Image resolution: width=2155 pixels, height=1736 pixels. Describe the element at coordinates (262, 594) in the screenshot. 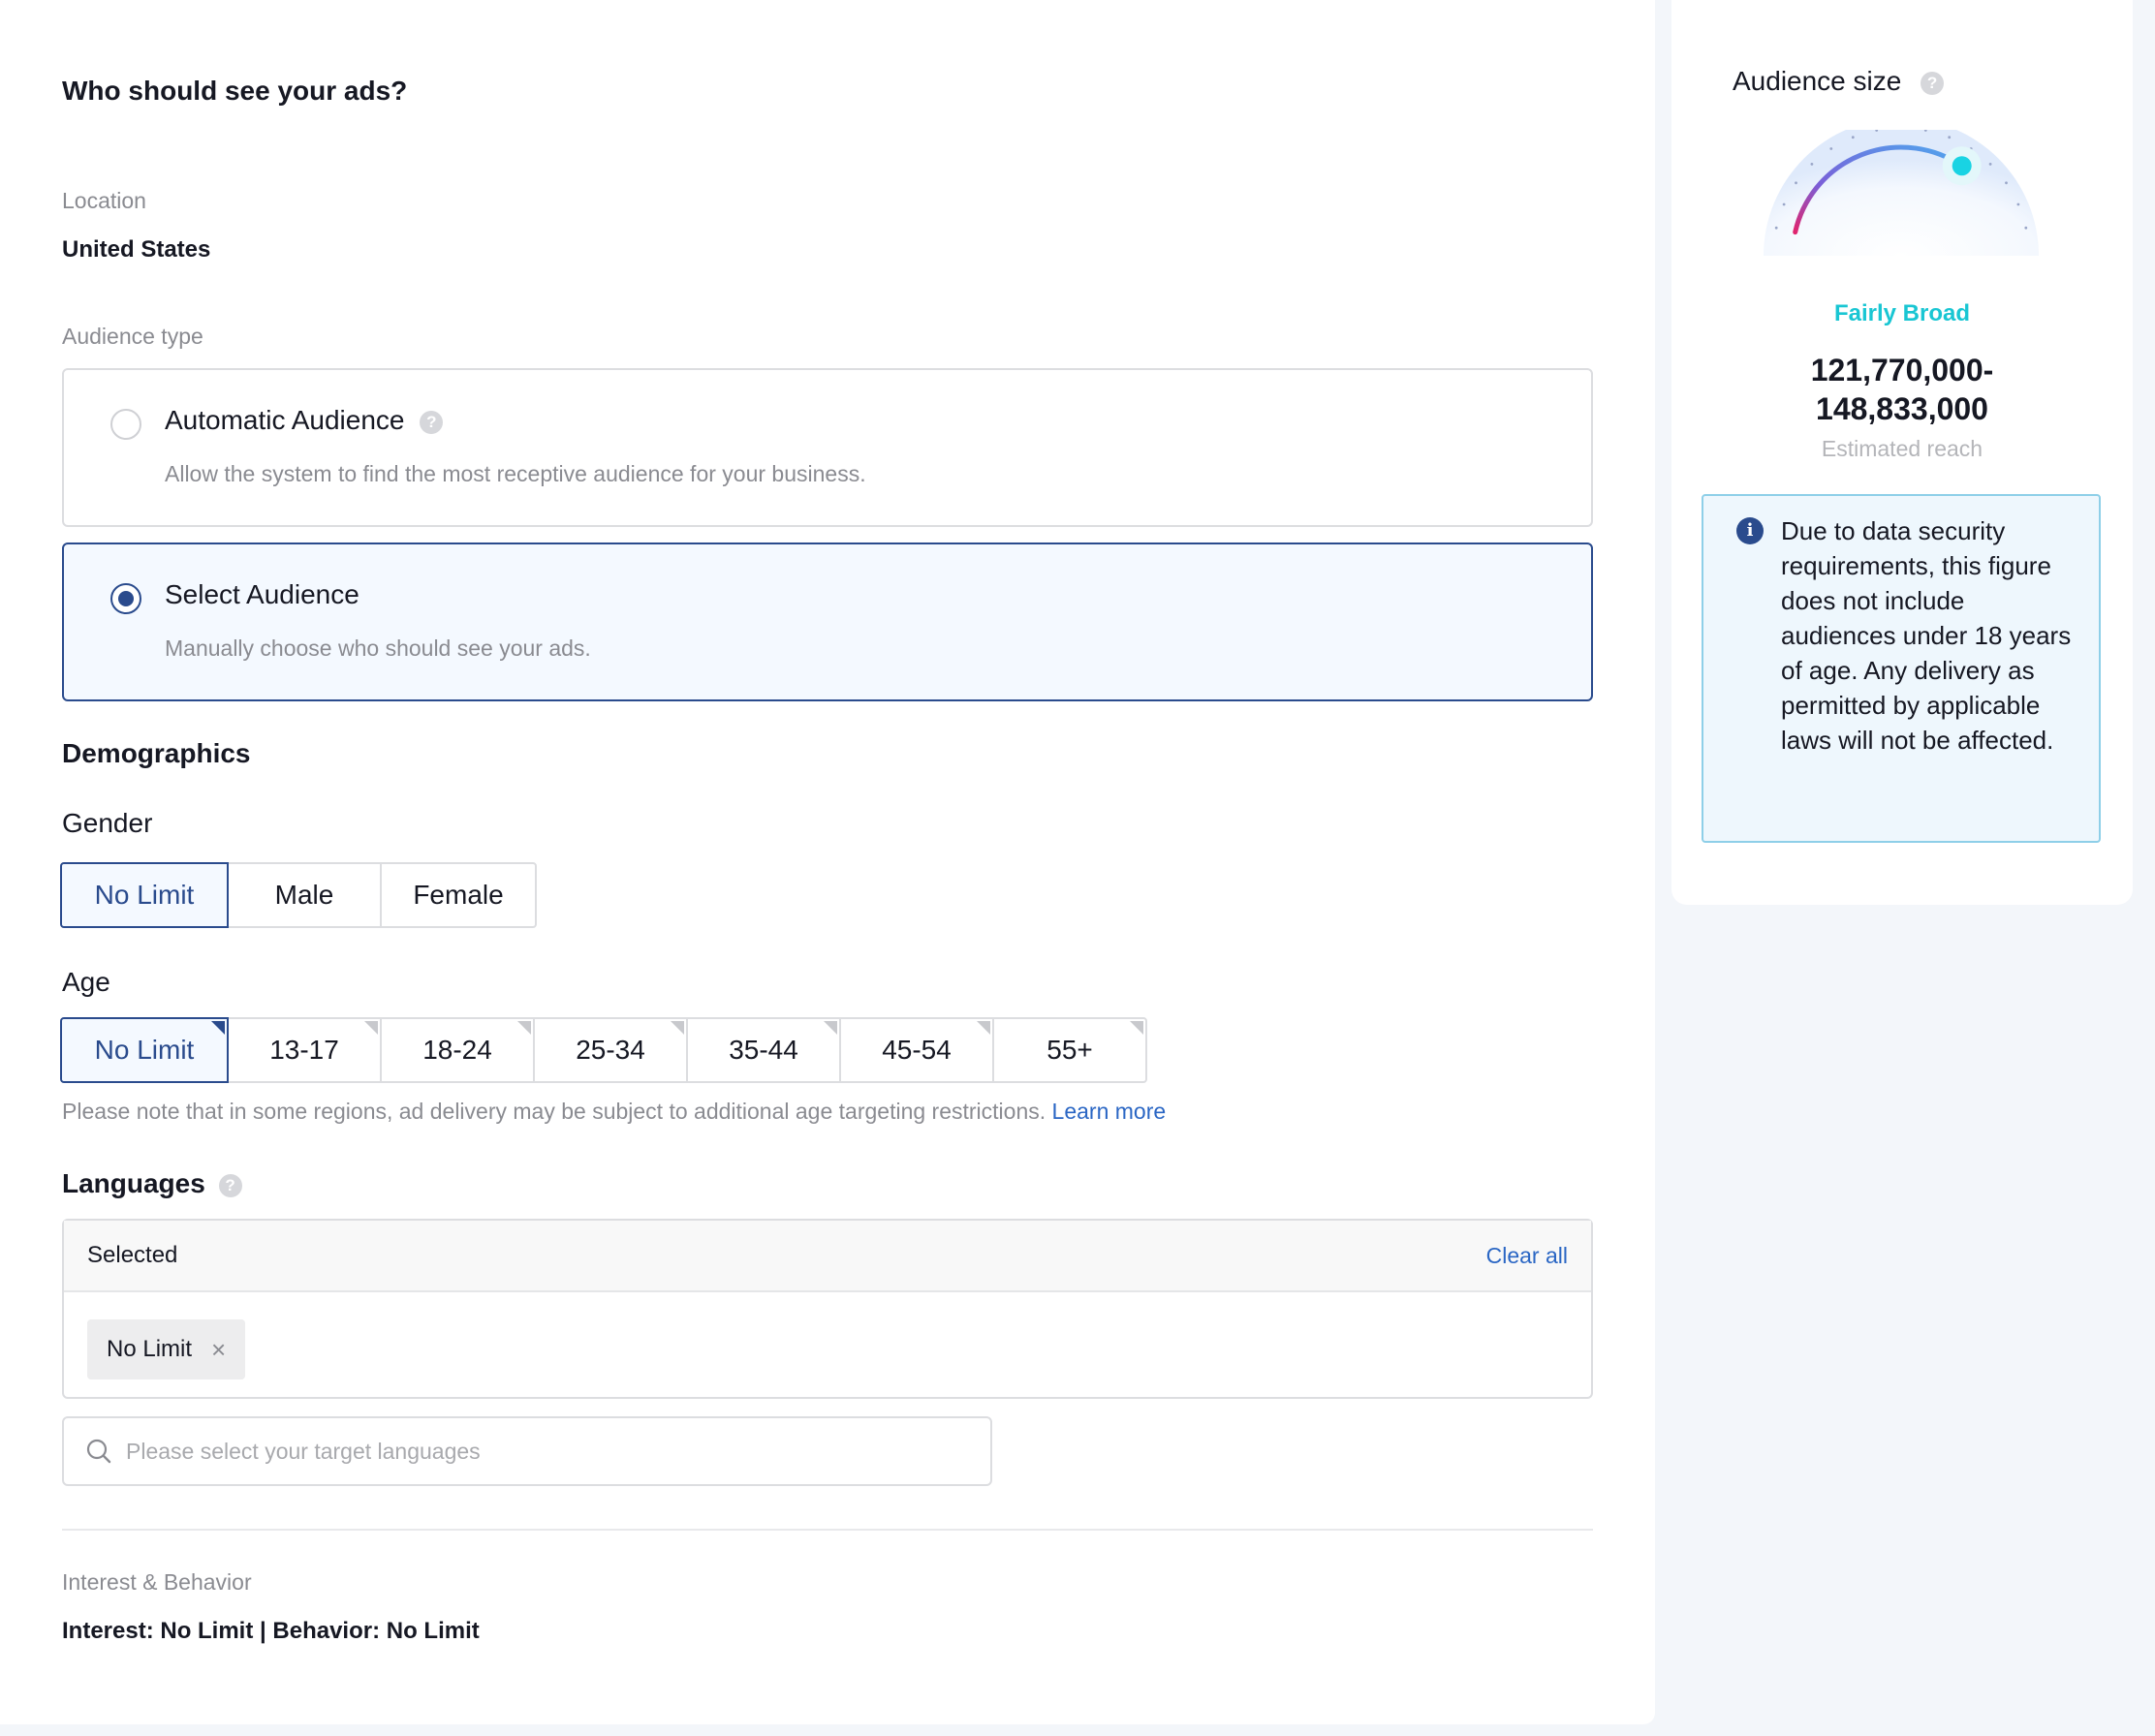

I see `select-audience-title: Select Audience` at that location.